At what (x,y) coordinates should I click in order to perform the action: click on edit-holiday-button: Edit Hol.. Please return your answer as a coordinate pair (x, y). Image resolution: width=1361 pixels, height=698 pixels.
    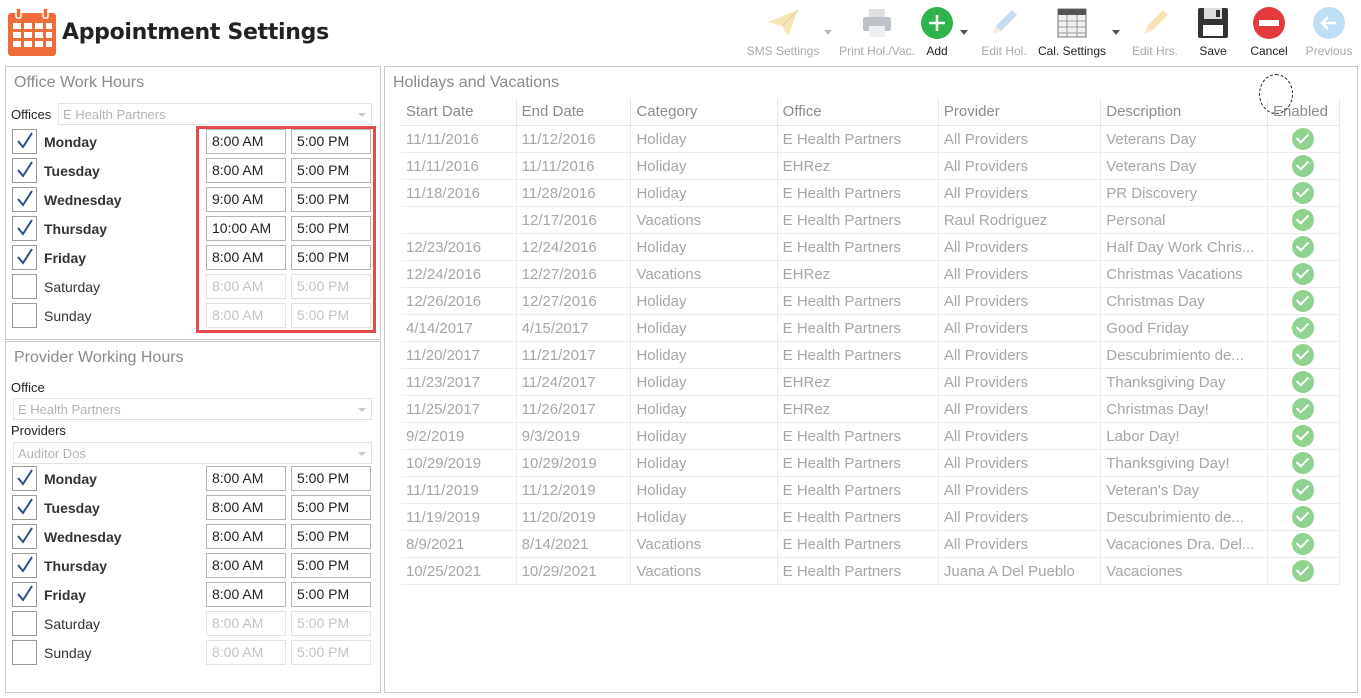
    Looking at the image, I should click on (1004, 33).